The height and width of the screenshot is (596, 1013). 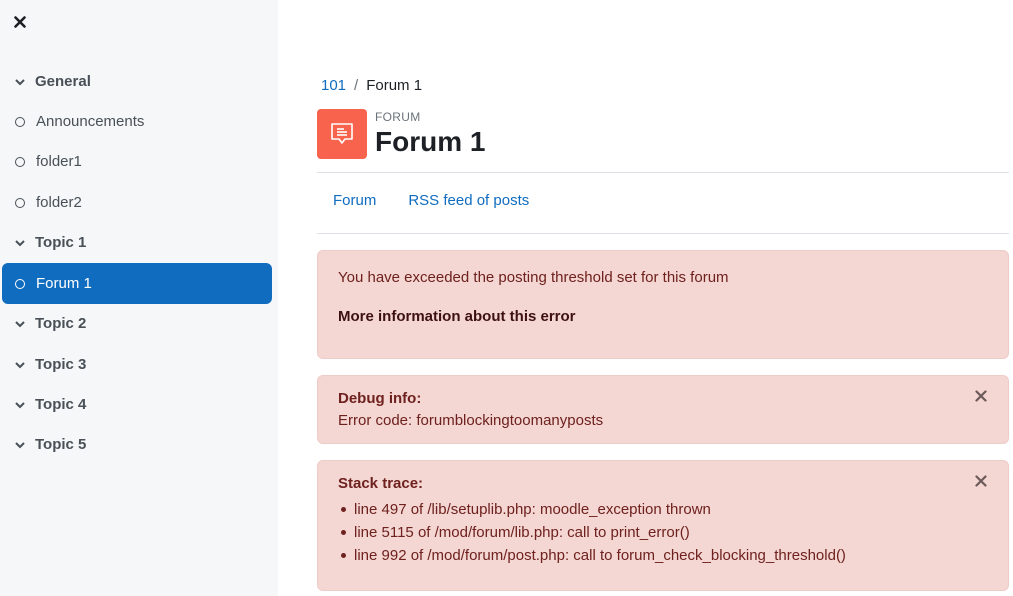 What do you see at coordinates (468, 200) in the screenshot?
I see `tab-rss-feed: RSS feed of posts` at bounding box center [468, 200].